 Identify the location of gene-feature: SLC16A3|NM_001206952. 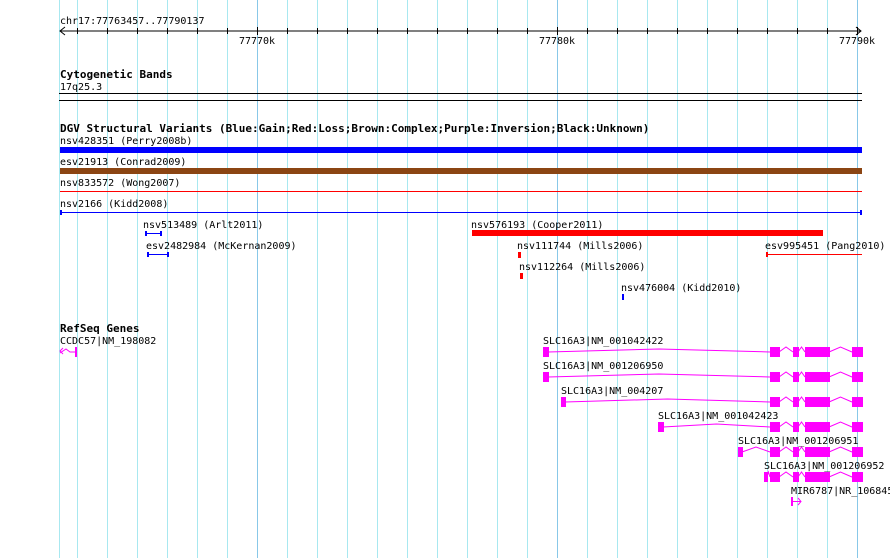
(824, 471).